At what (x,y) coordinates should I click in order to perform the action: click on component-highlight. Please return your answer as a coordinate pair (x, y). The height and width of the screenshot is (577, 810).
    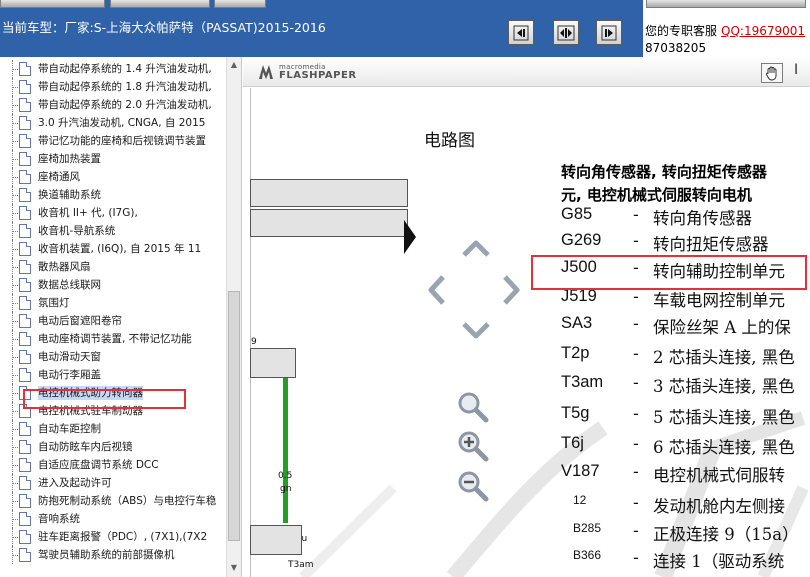
    Looking at the image, I should click on (669, 272).